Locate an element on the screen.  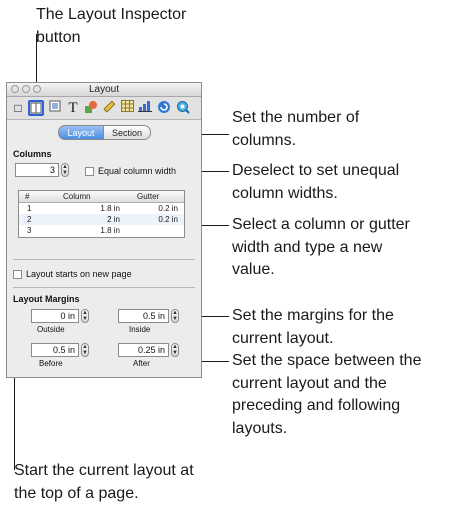
link-icon-glyph is located at coordinates (164, 107).